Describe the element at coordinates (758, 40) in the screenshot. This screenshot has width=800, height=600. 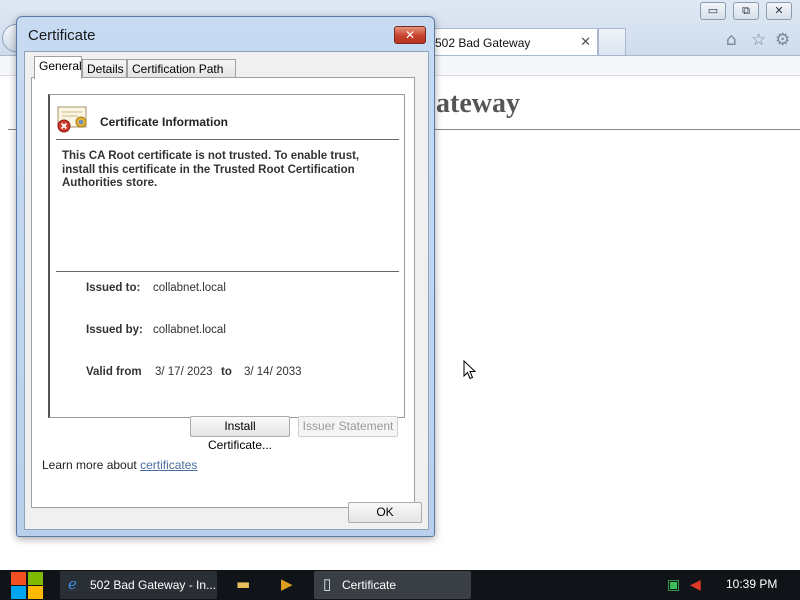
I see `star-icon: ☆` at that location.